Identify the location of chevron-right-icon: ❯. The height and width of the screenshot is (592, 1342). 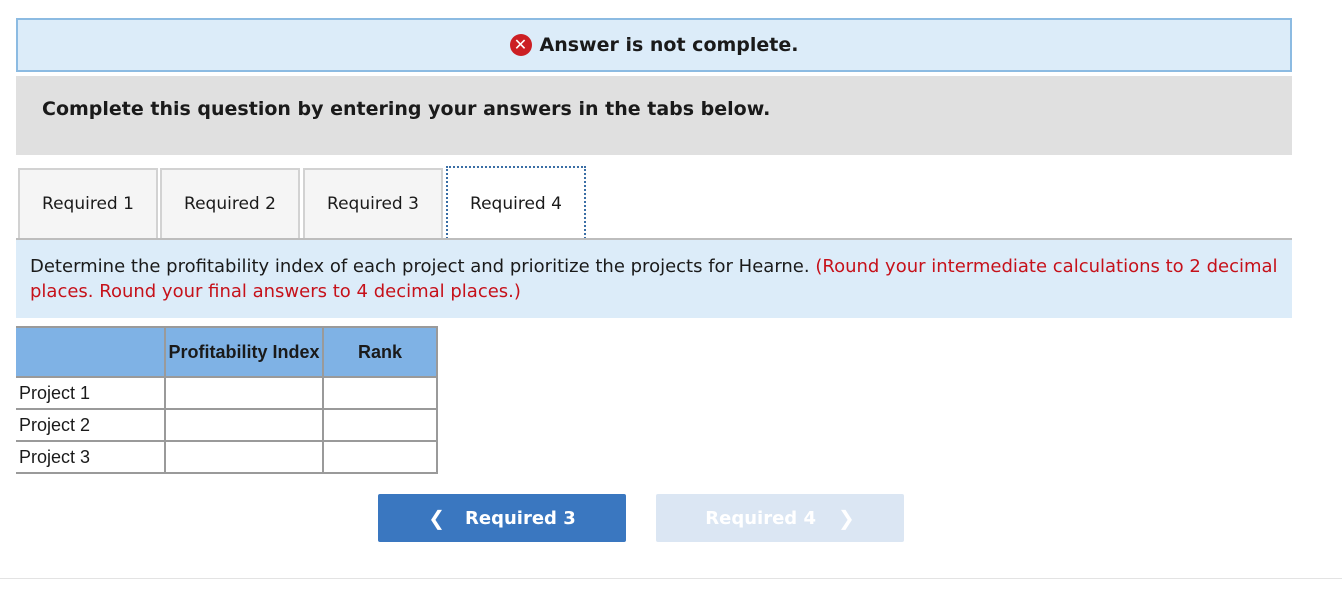
(846, 518).